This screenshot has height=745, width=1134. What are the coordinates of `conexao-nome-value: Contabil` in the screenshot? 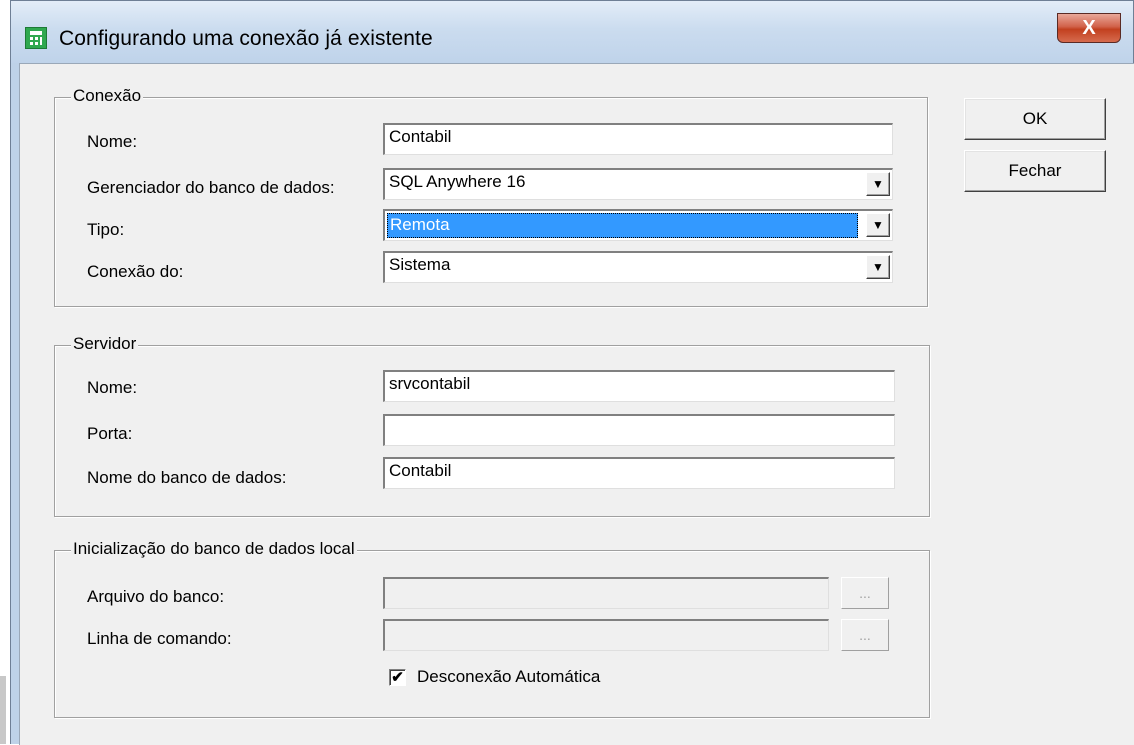 It's located at (420, 136).